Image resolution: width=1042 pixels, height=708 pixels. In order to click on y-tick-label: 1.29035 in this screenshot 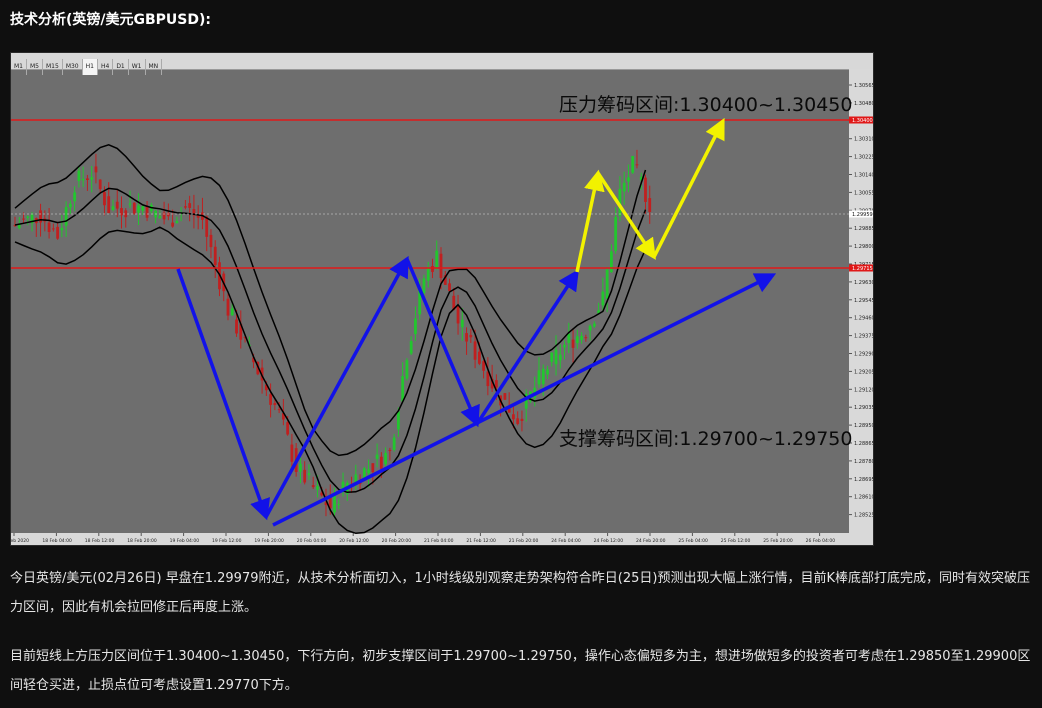, I will do `click(863, 408)`.